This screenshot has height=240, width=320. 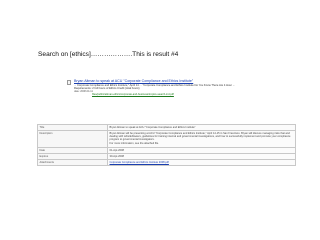 I want to click on row-key-attachments: Attachments, so click(x=72, y=162).